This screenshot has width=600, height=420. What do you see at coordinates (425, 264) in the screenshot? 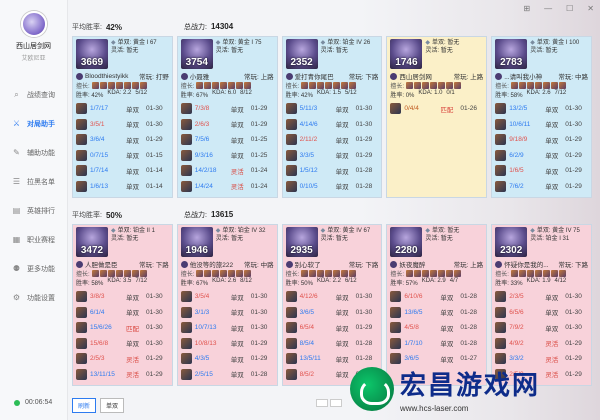
I see `player-name: 妖夜魔醉` at bounding box center [425, 264].